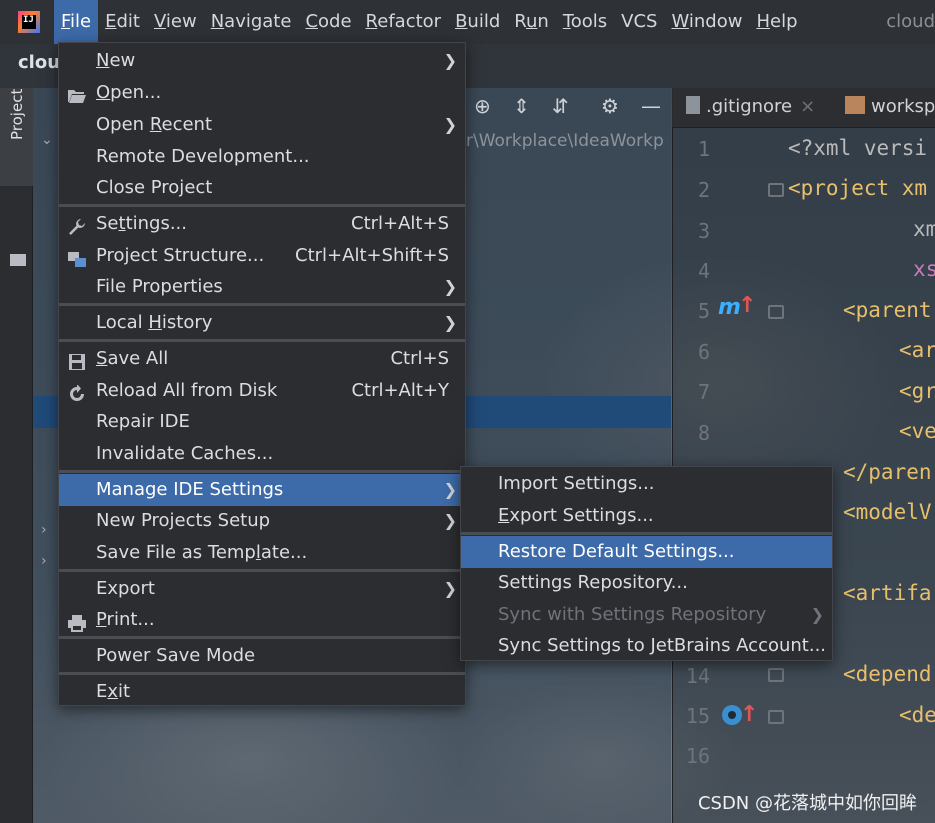 The image size is (935, 823). Describe the element at coordinates (262, 287) in the screenshot. I see `file-menu-item-file-properties: File Properties ❯` at that location.